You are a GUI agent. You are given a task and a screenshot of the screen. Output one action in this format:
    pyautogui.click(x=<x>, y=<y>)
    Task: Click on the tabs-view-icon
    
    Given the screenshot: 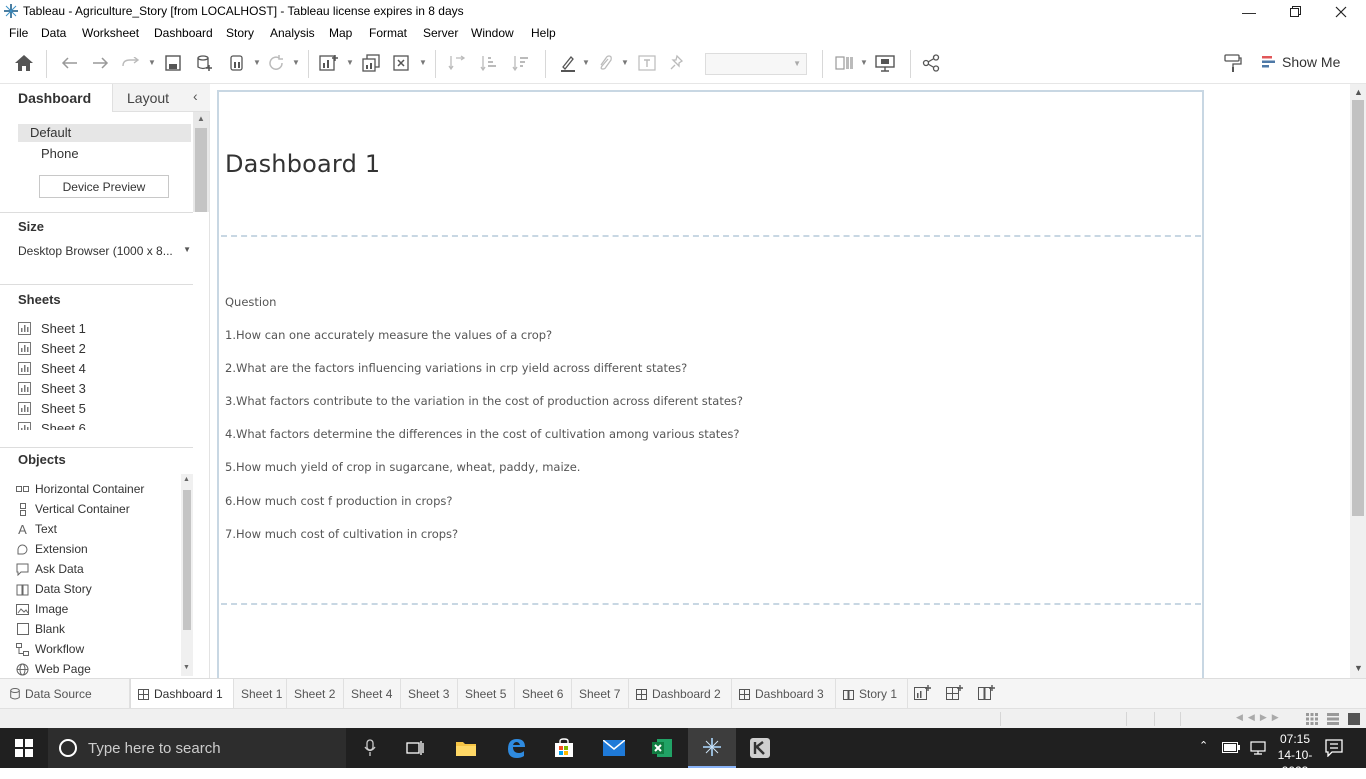 What is the action you would take?
    pyautogui.click(x=1354, y=719)
    